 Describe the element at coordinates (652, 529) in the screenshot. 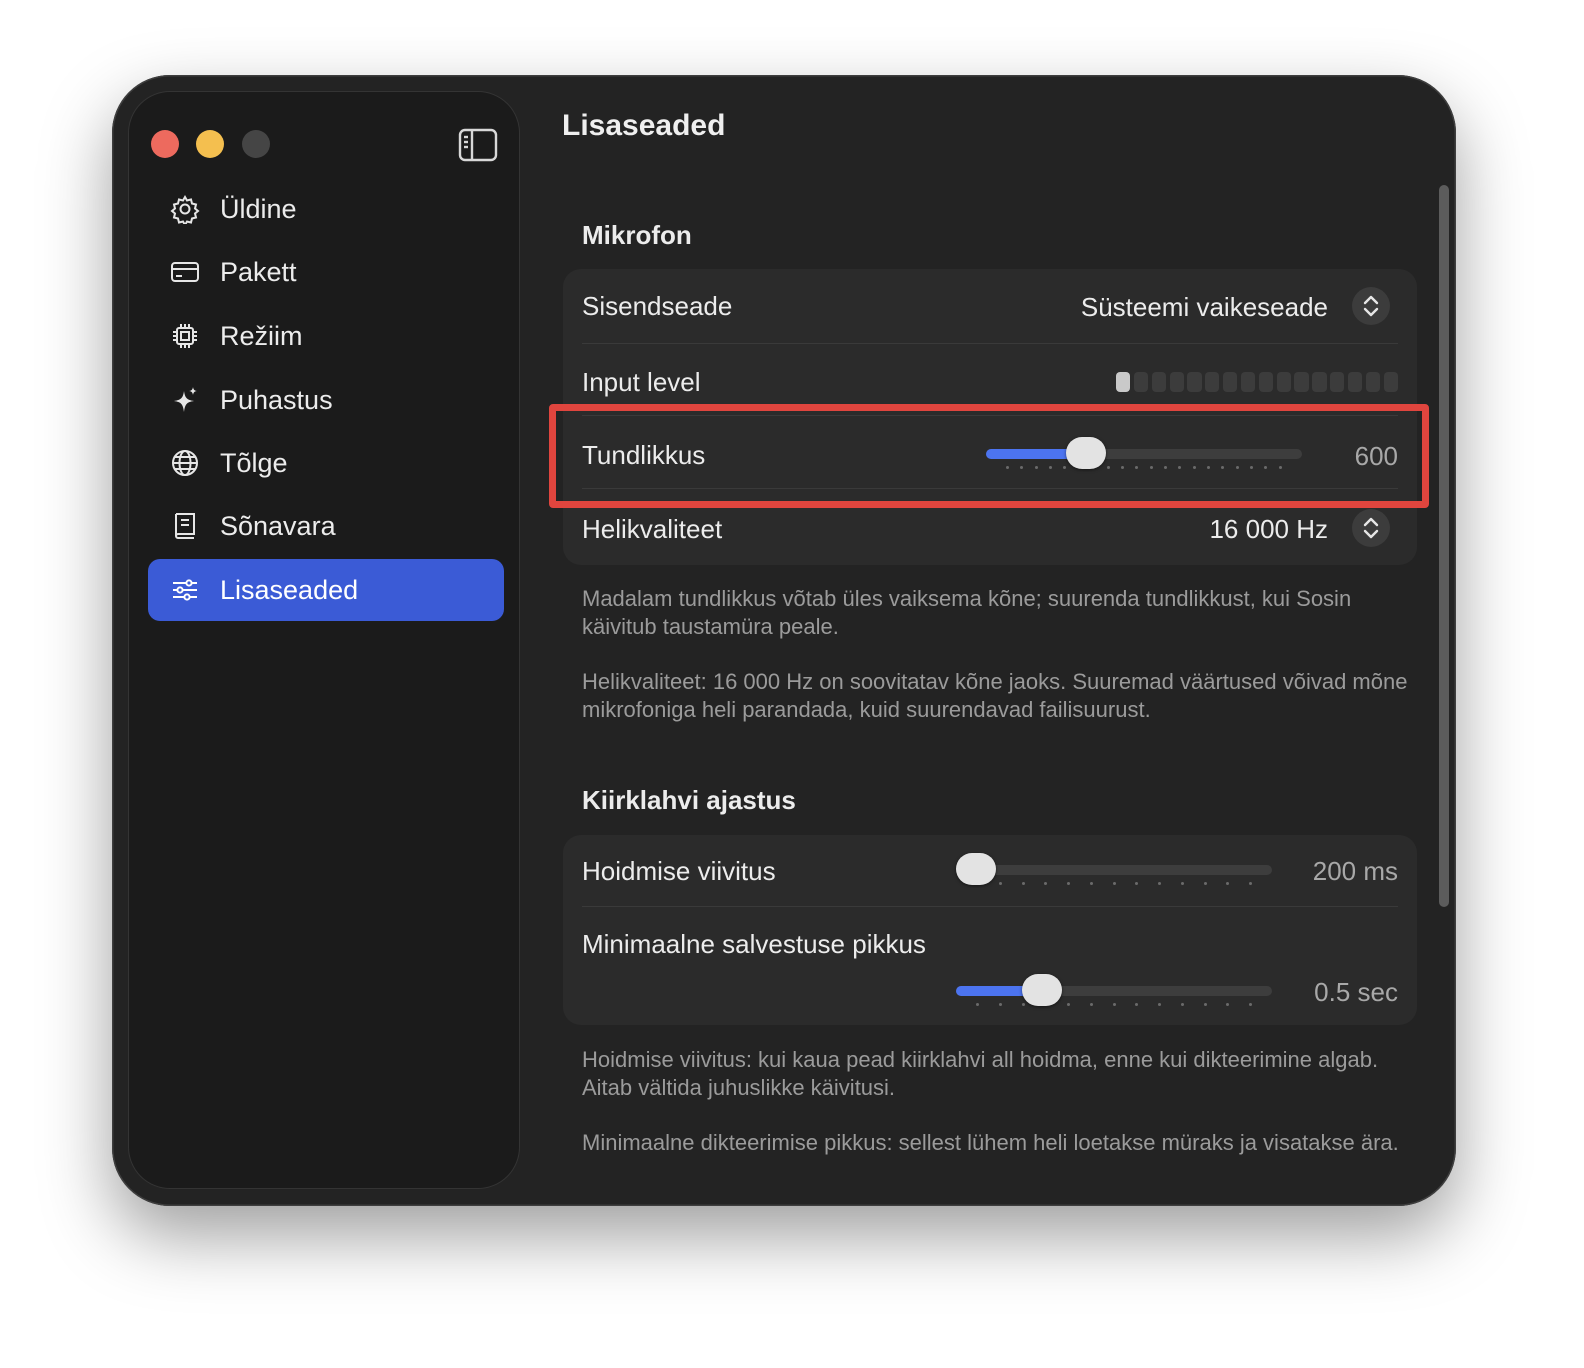

I see `sound-quality-label: Helikvaliteet` at that location.